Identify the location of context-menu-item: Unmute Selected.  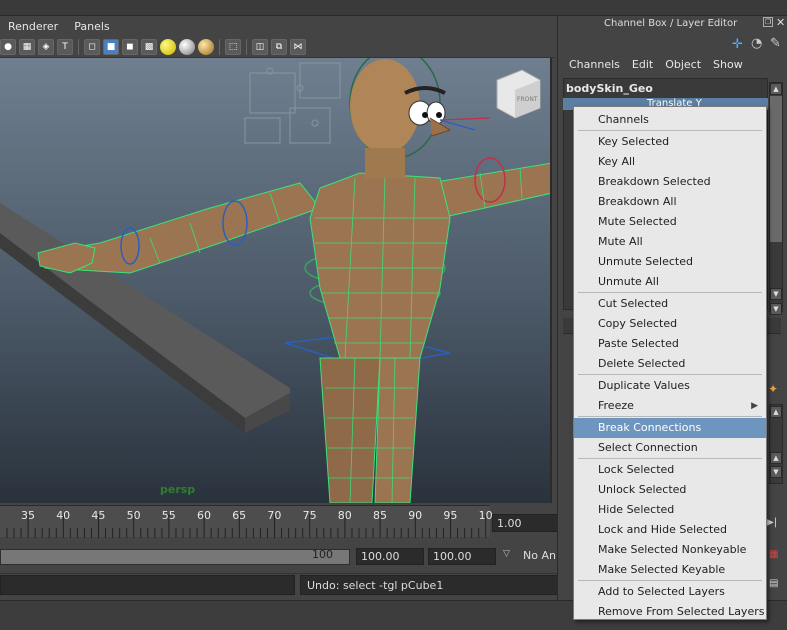
(670, 262).